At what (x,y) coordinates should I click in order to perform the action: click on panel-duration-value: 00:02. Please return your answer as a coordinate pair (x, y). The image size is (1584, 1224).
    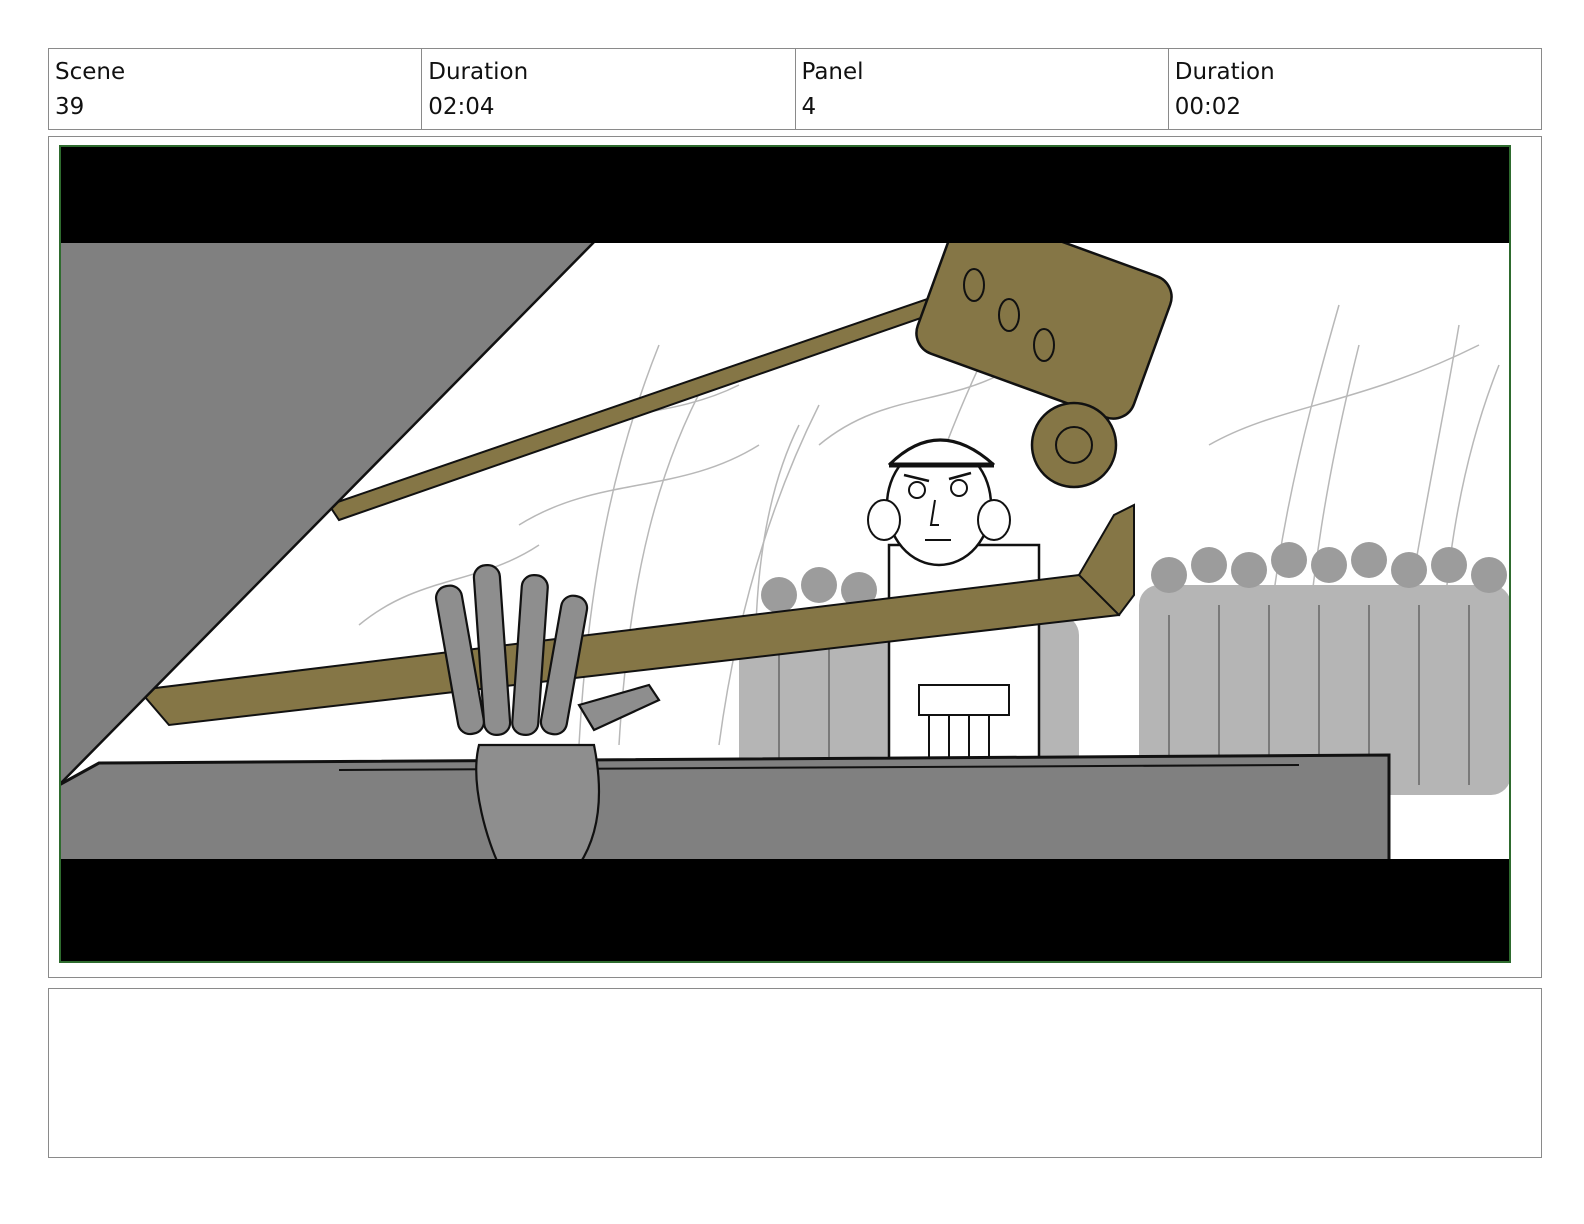
    Looking at the image, I should click on (1208, 107).